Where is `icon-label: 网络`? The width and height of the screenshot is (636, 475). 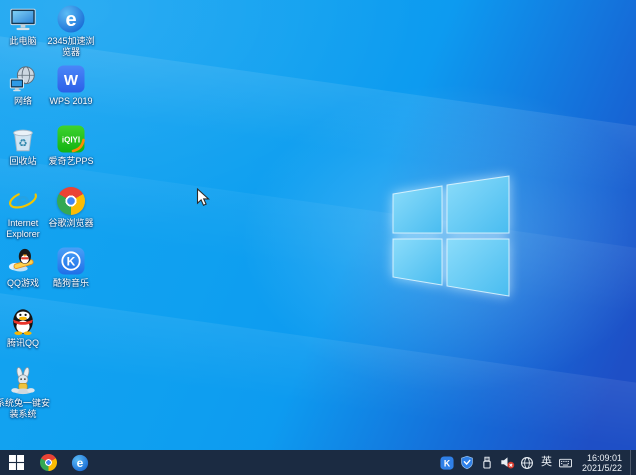 icon-label: 网络 is located at coordinates (22, 101).